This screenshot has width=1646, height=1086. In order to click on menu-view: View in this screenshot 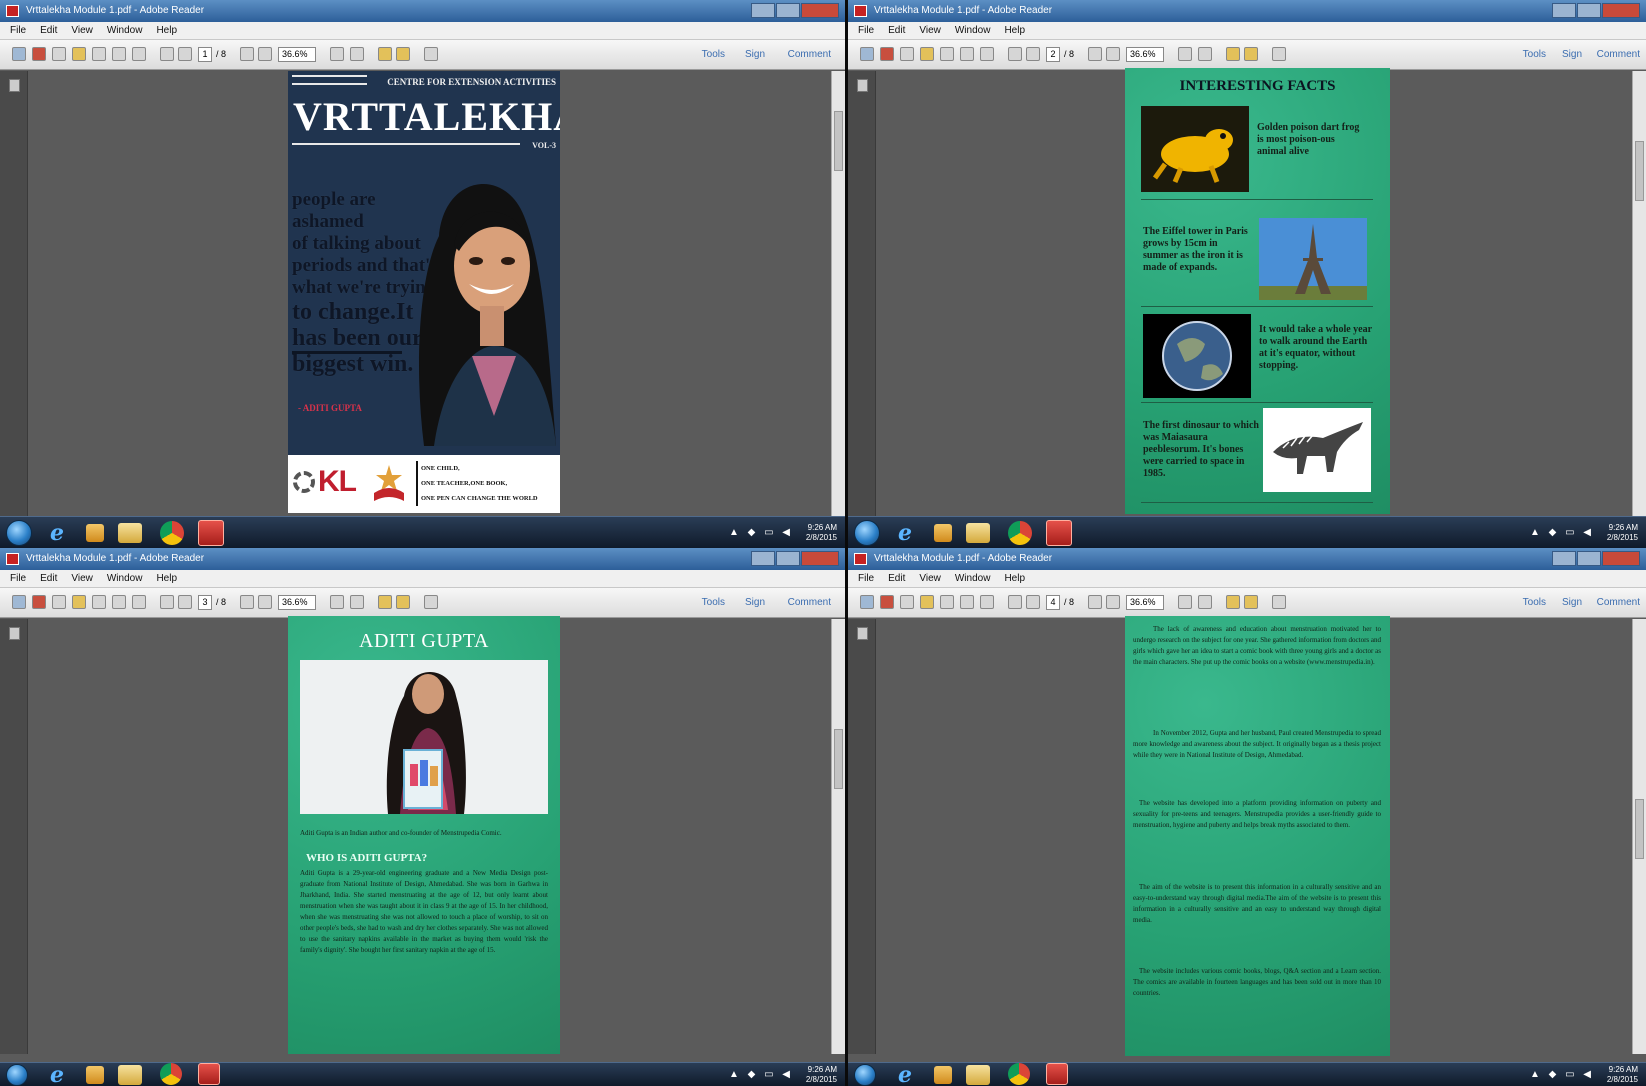, I will do `click(930, 30)`.